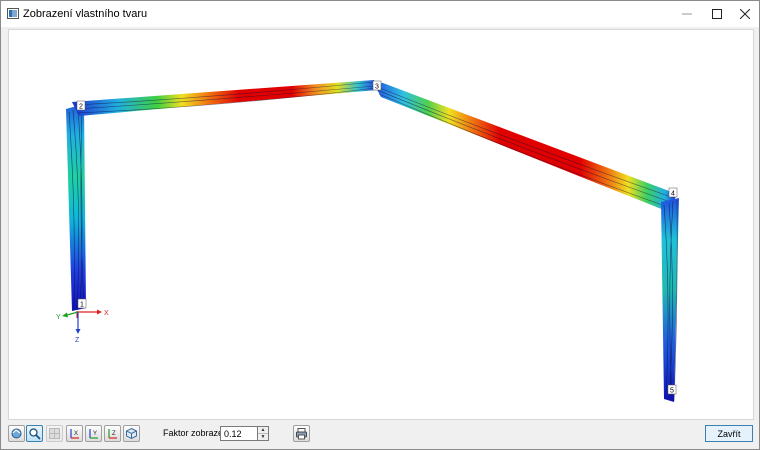  I want to click on close-window-button, so click(744, 14).